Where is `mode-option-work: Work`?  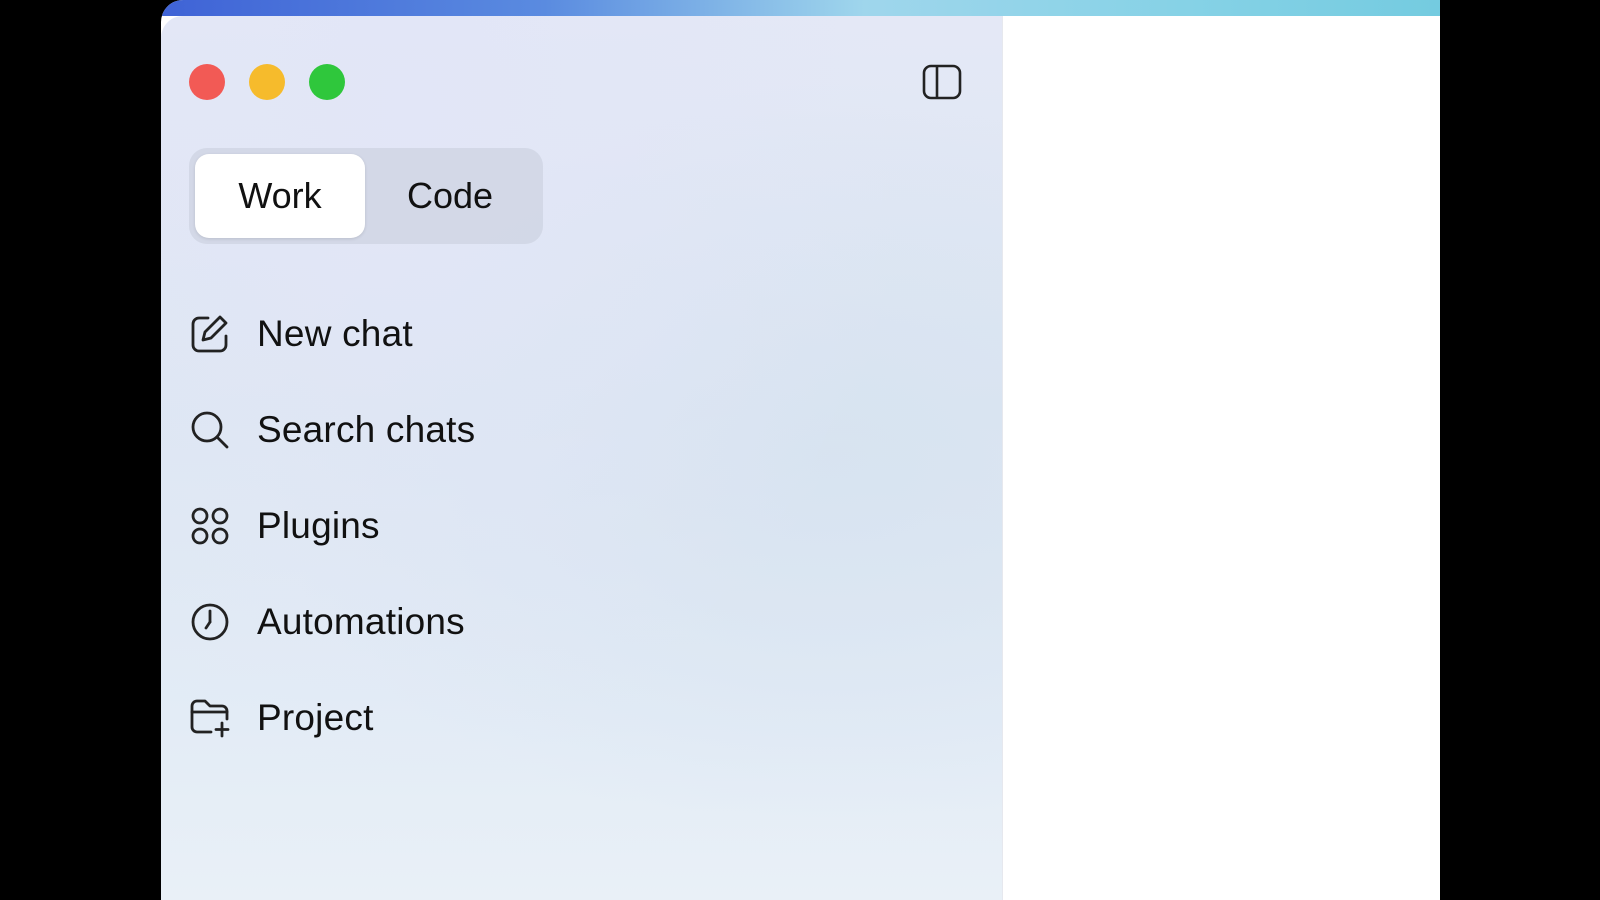 mode-option-work: Work is located at coordinates (280, 196).